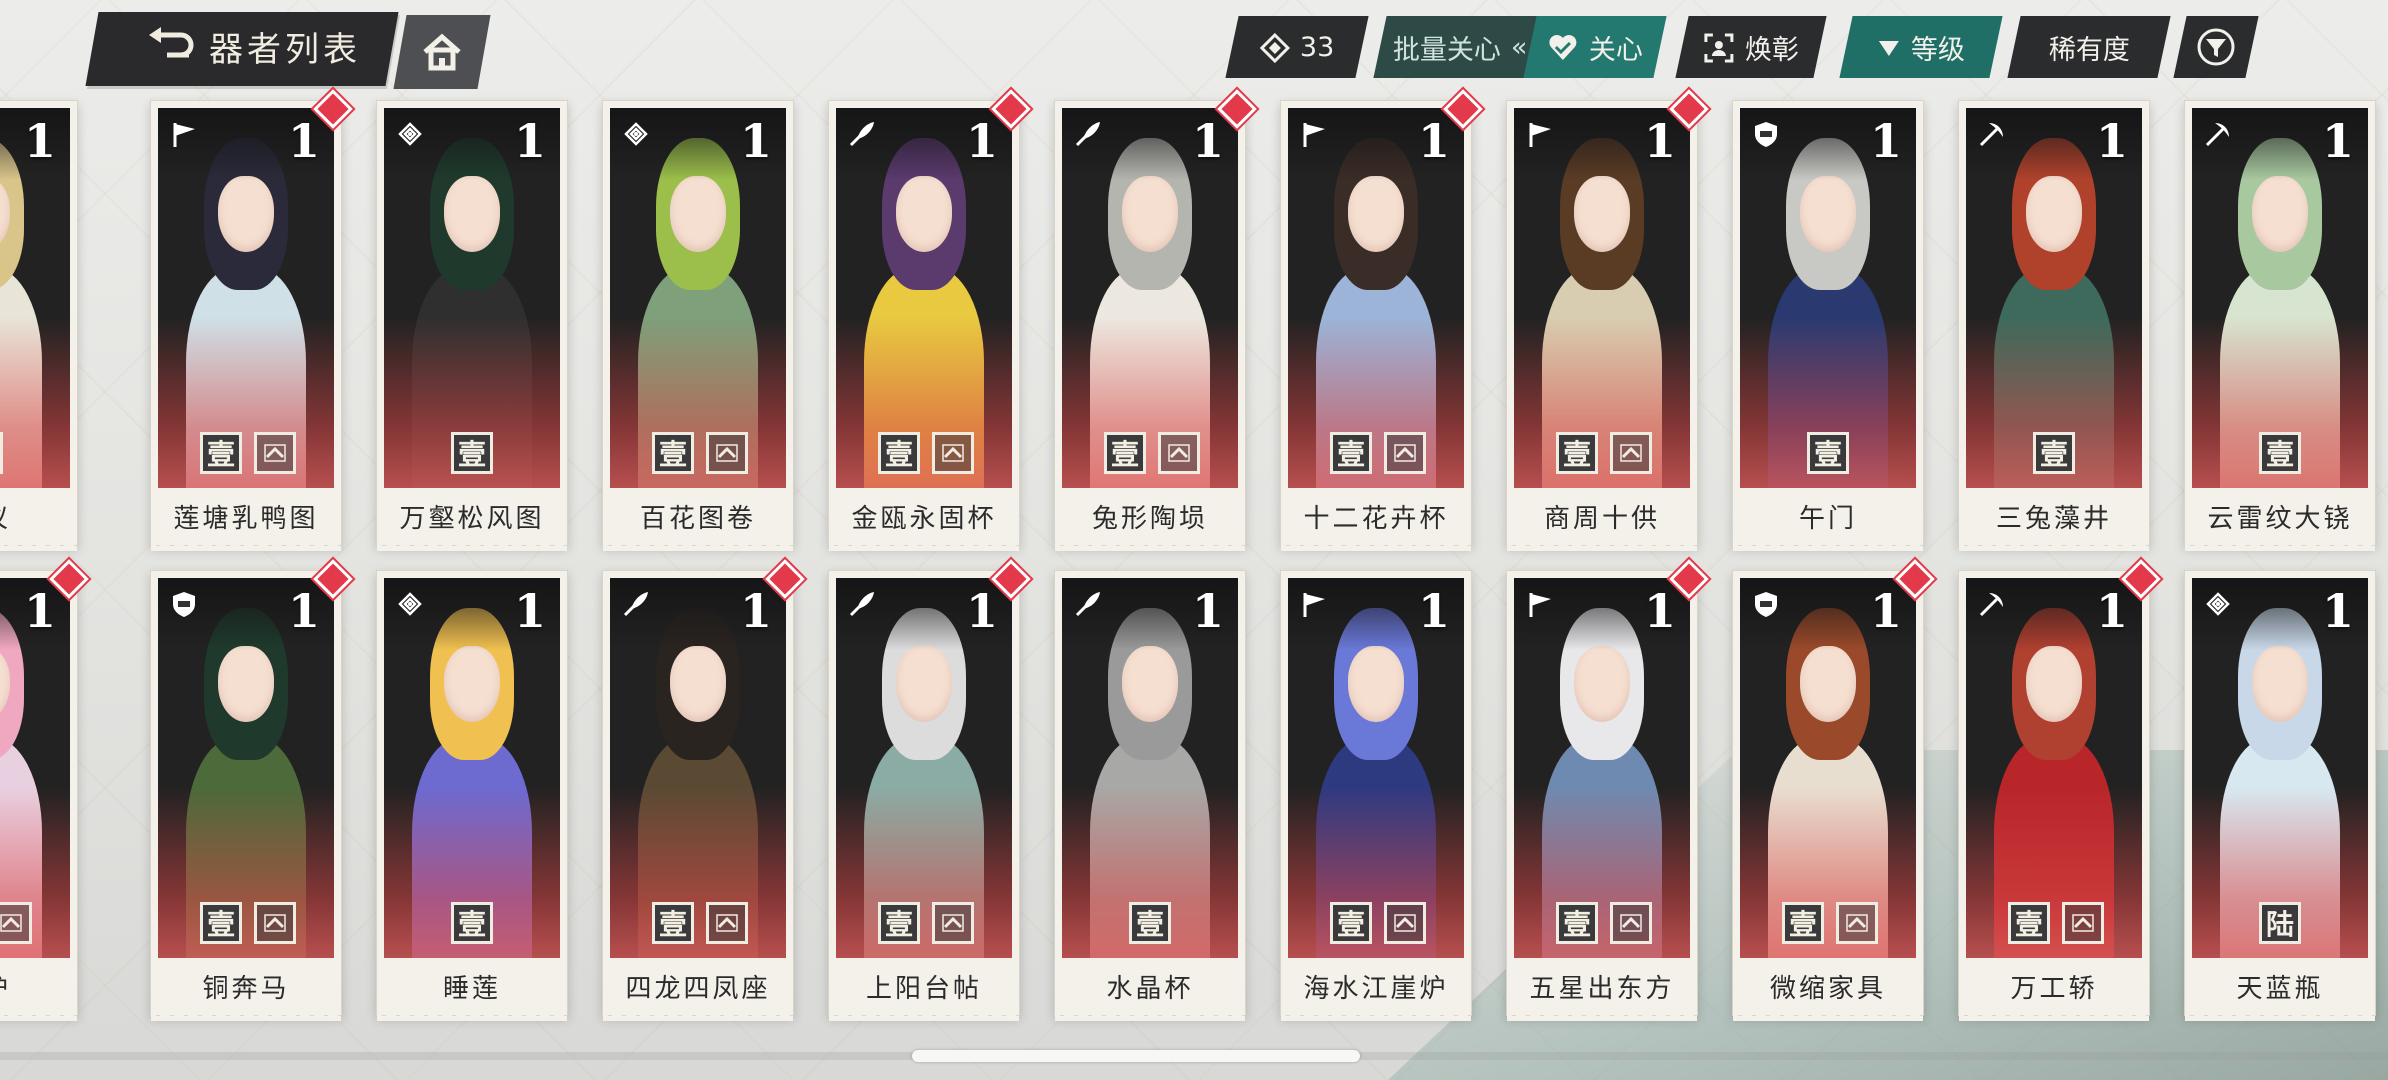 Image resolution: width=2388 pixels, height=1080 pixels. I want to click on pick-icon, so click(2218, 134).